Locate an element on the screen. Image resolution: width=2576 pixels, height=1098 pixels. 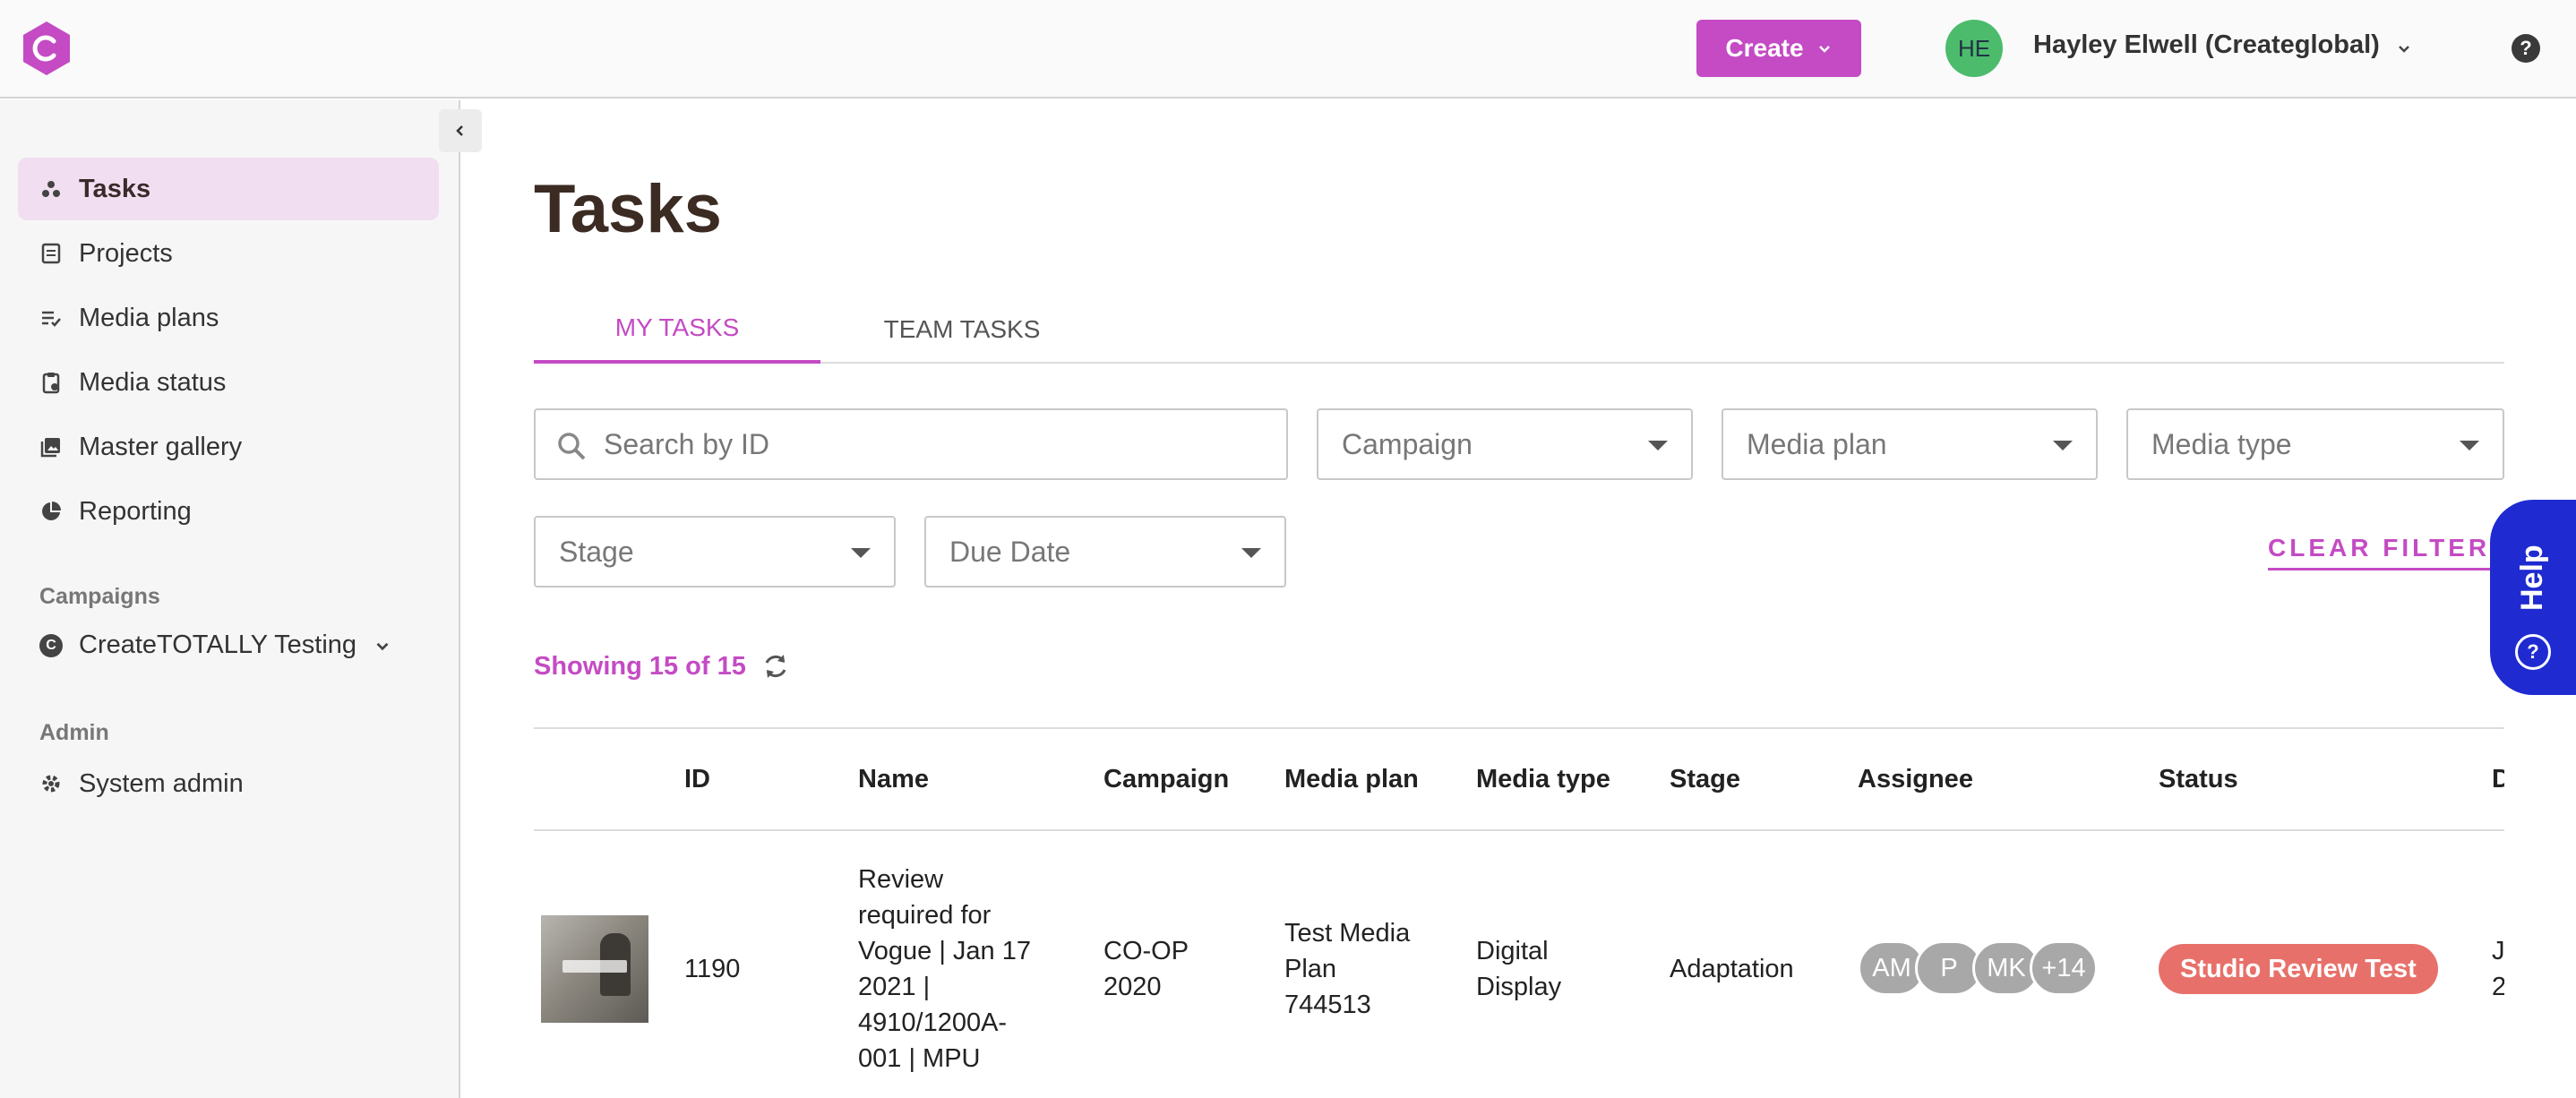
cell-due-line: 2 is located at coordinates (2498, 987).